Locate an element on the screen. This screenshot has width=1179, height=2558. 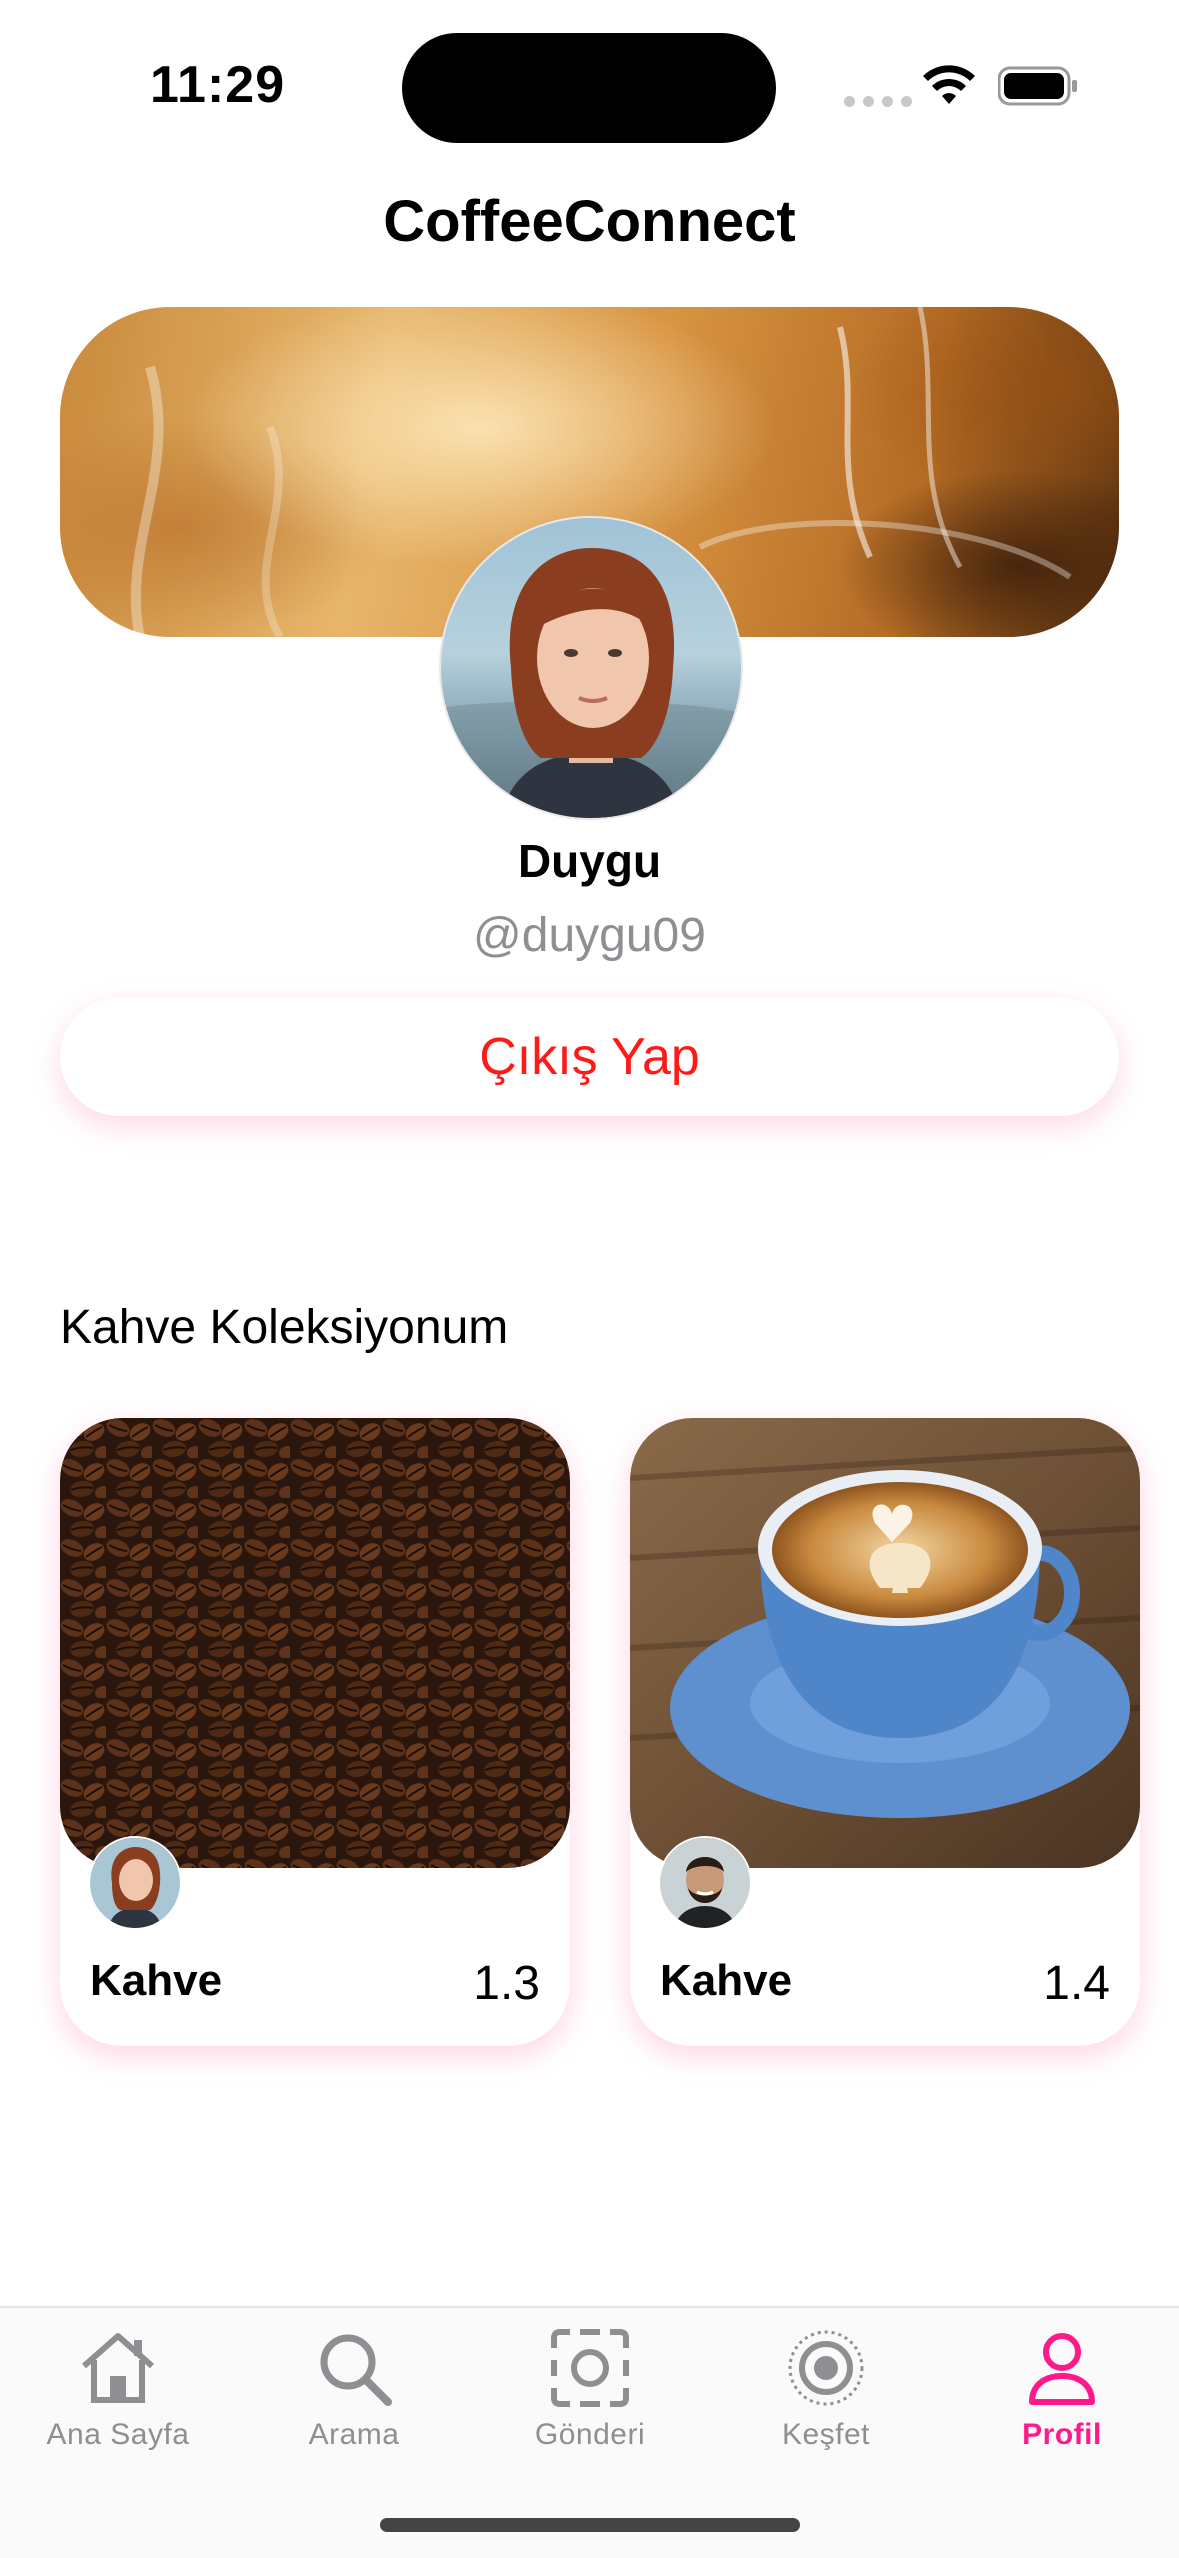
tab-label: Keşfet is located at coordinates (826, 2434).